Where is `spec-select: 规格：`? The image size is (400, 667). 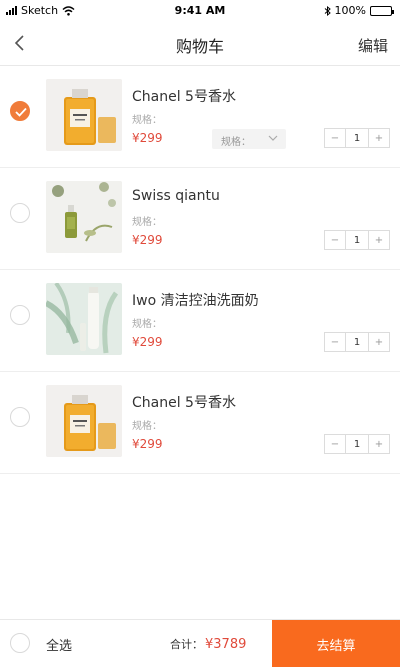 spec-select: 规格： is located at coordinates (249, 139).